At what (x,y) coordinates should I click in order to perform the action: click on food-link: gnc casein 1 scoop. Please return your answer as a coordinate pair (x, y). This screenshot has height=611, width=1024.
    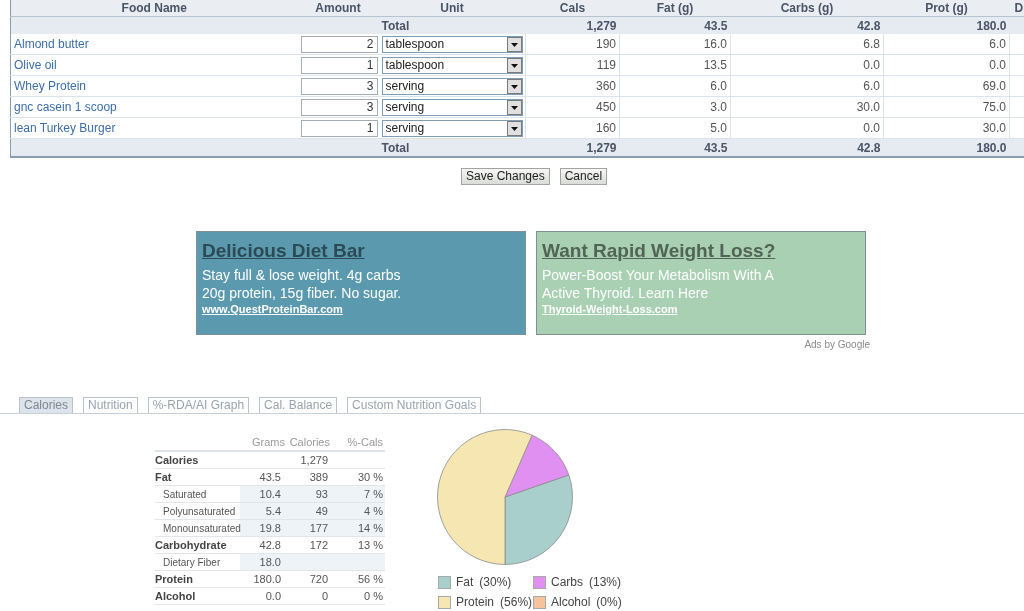
    Looking at the image, I should click on (65, 107).